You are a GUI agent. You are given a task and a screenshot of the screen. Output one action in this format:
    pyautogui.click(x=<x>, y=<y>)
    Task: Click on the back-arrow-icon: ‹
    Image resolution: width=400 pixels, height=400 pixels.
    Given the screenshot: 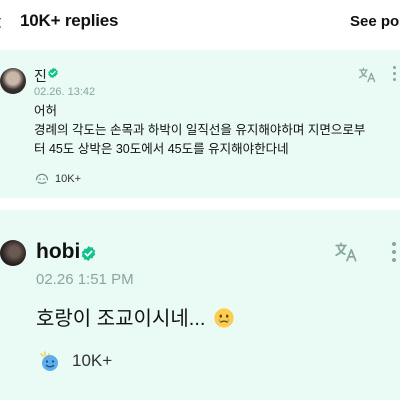 What is the action you would take?
    pyautogui.click(x=1, y=22)
    